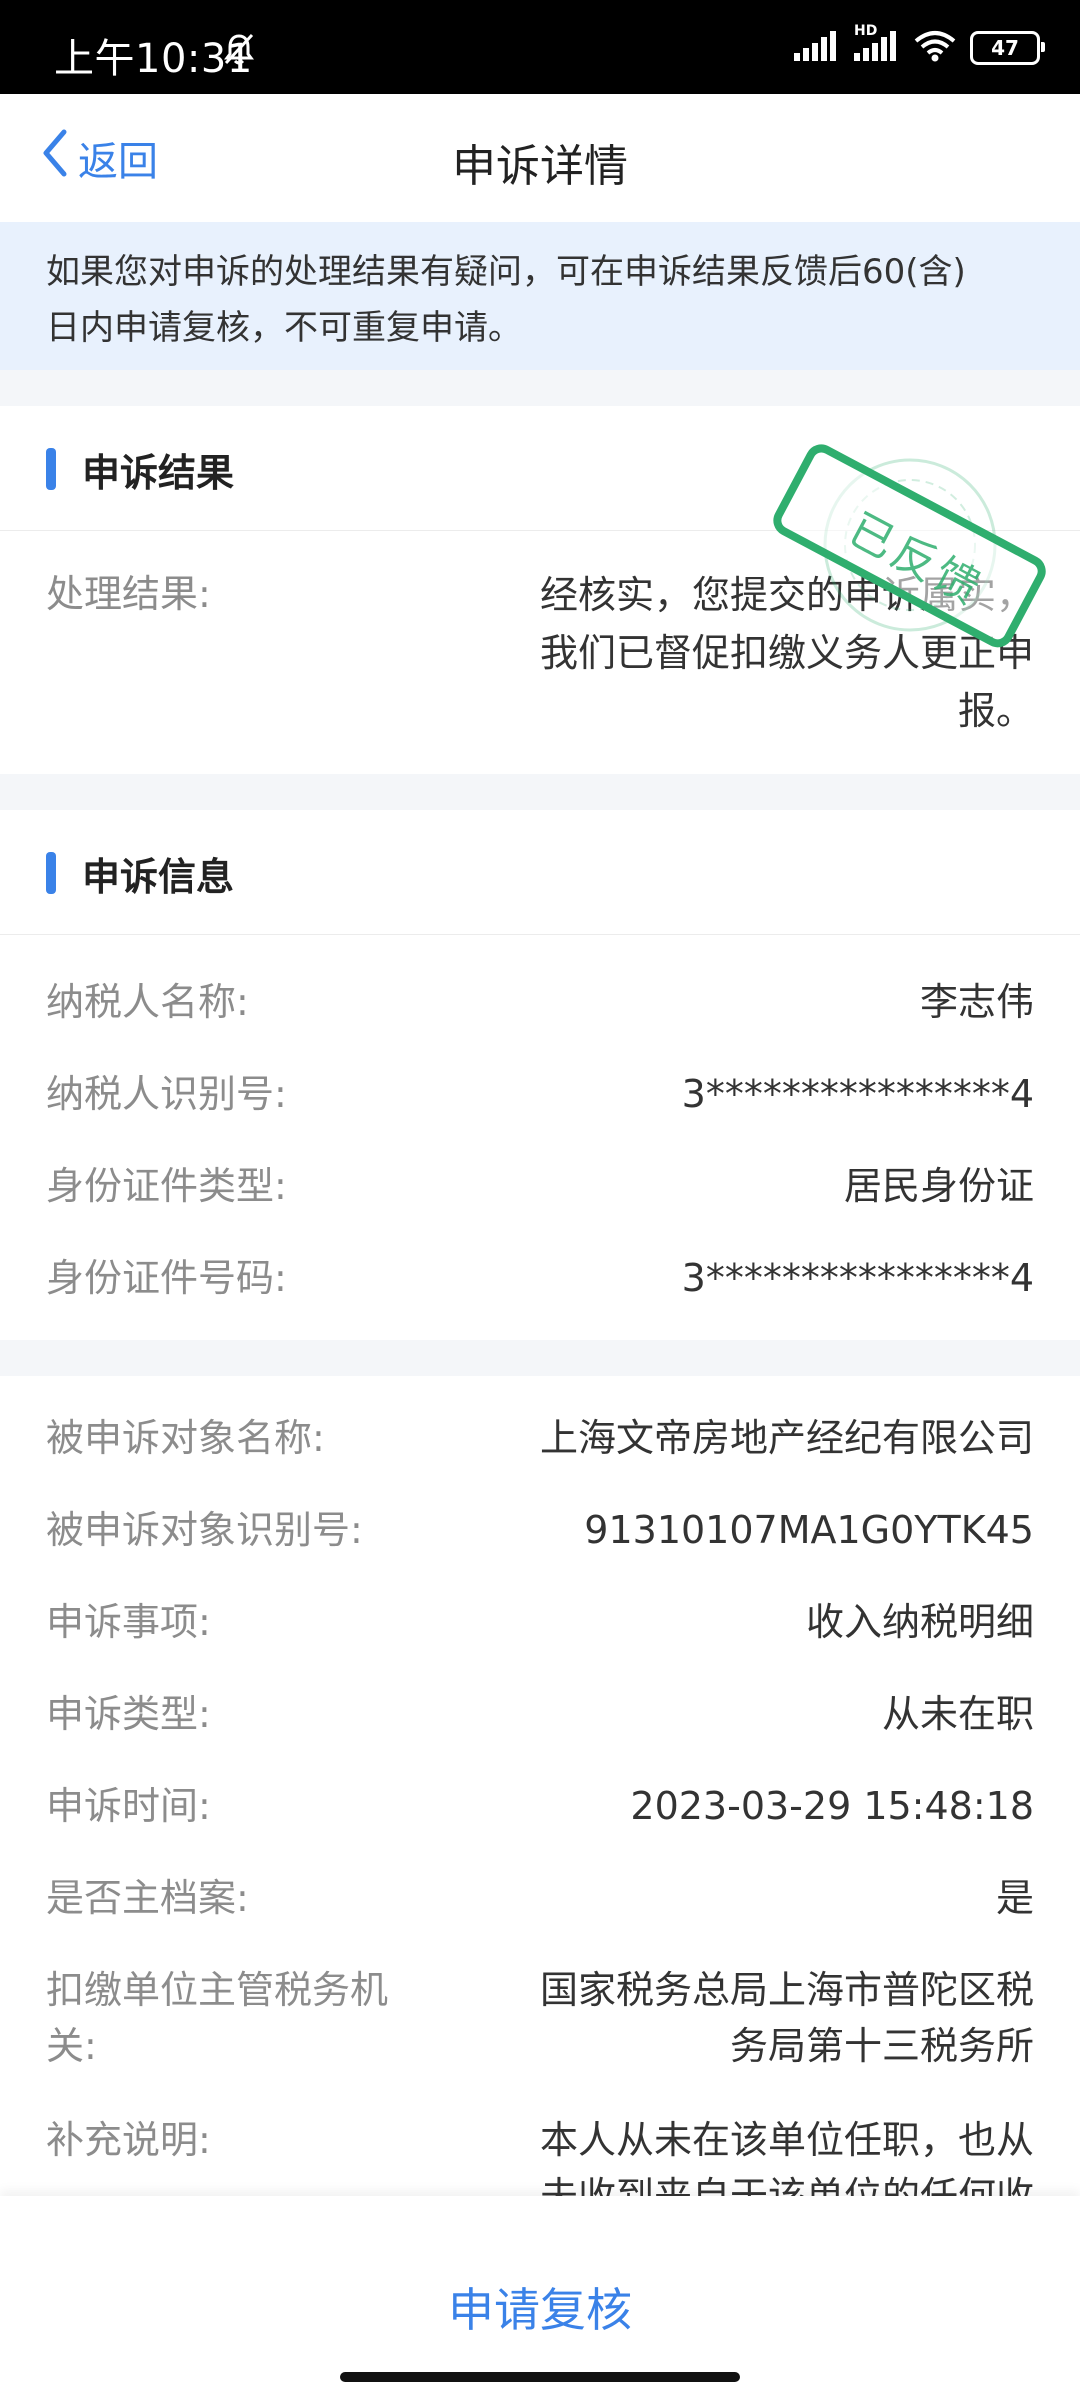  Describe the element at coordinates (128, 1622) in the screenshot. I see `detail-label: 申诉事项:` at that location.